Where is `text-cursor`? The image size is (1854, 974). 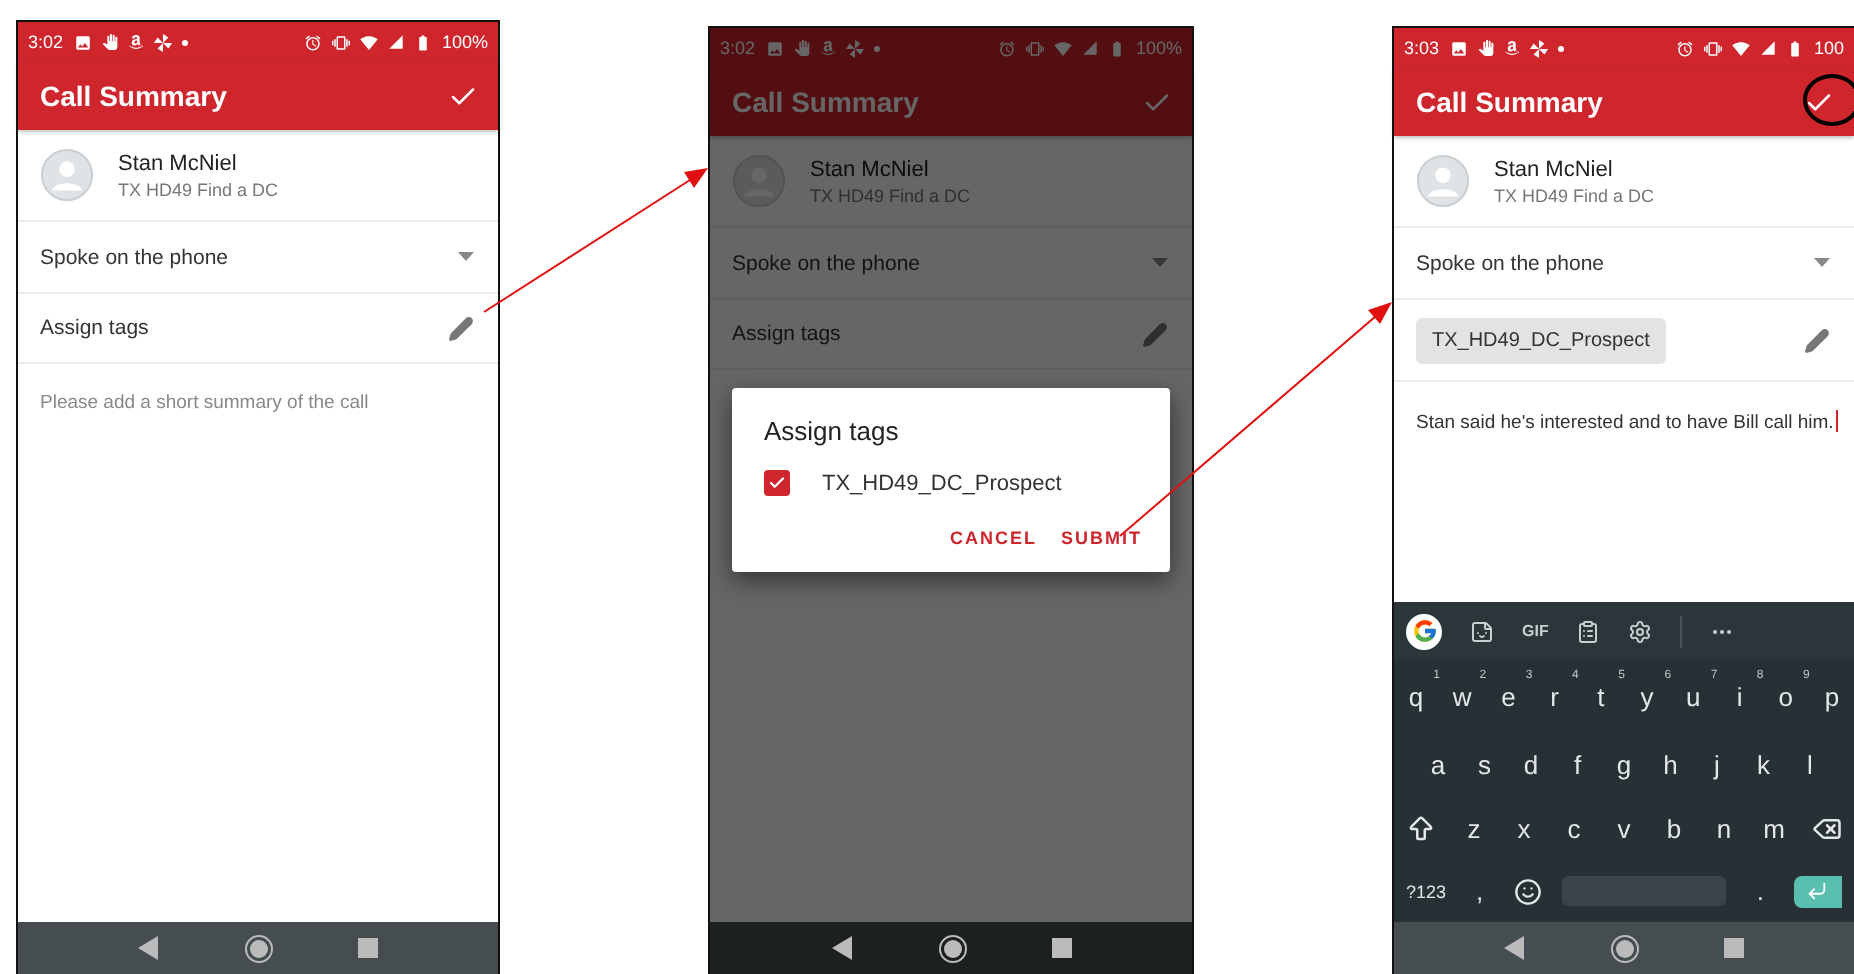
text-cursor is located at coordinates (1837, 421).